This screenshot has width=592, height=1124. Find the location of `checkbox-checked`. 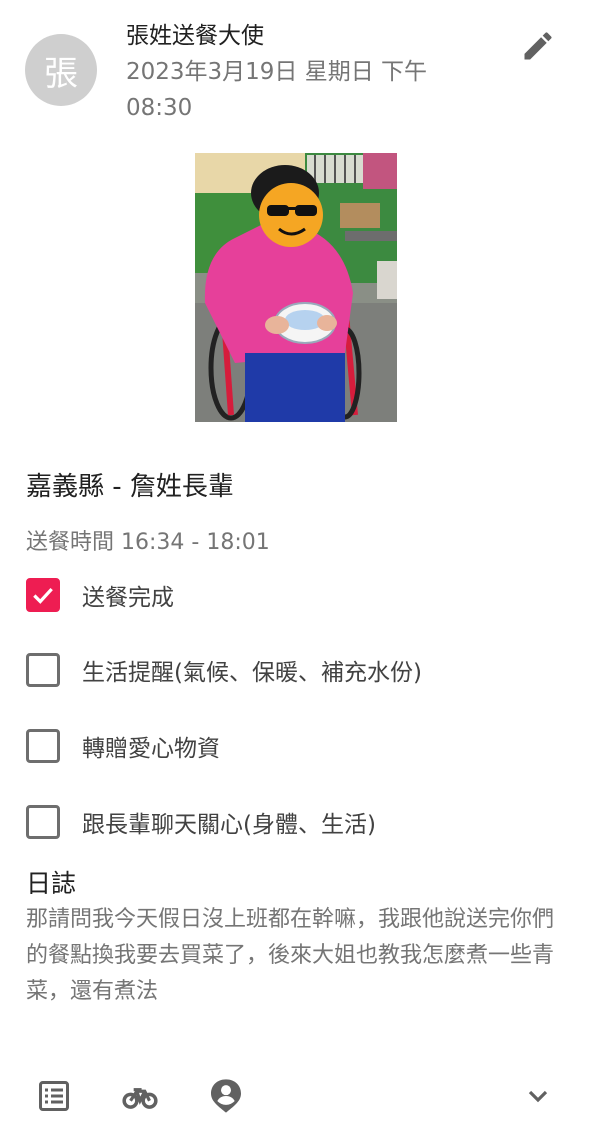

checkbox-checked is located at coordinates (43, 595).